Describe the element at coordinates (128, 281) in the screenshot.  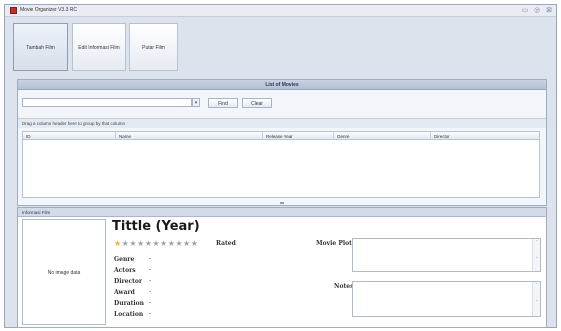
I see `director-label: Director` at that location.